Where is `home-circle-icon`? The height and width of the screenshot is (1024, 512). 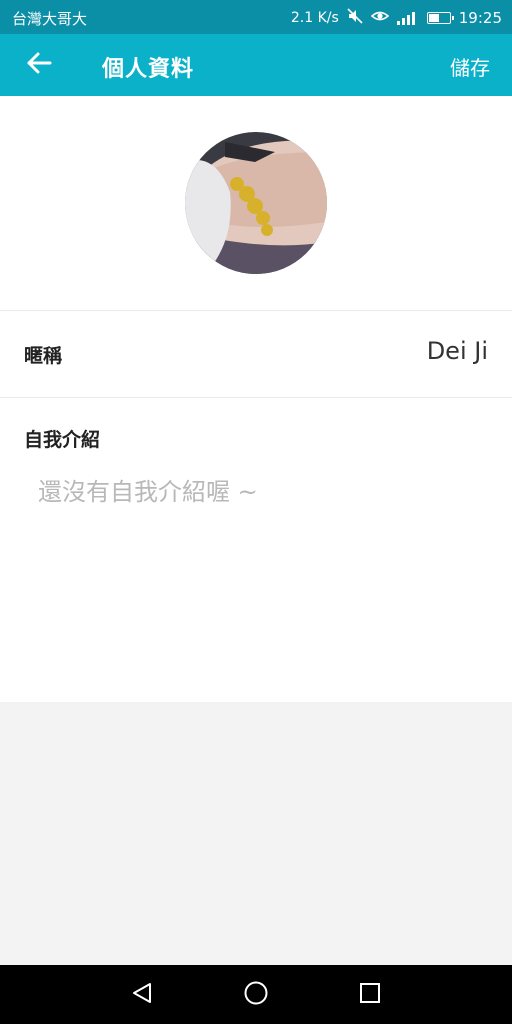
home-circle-icon is located at coordinates (256, 995).